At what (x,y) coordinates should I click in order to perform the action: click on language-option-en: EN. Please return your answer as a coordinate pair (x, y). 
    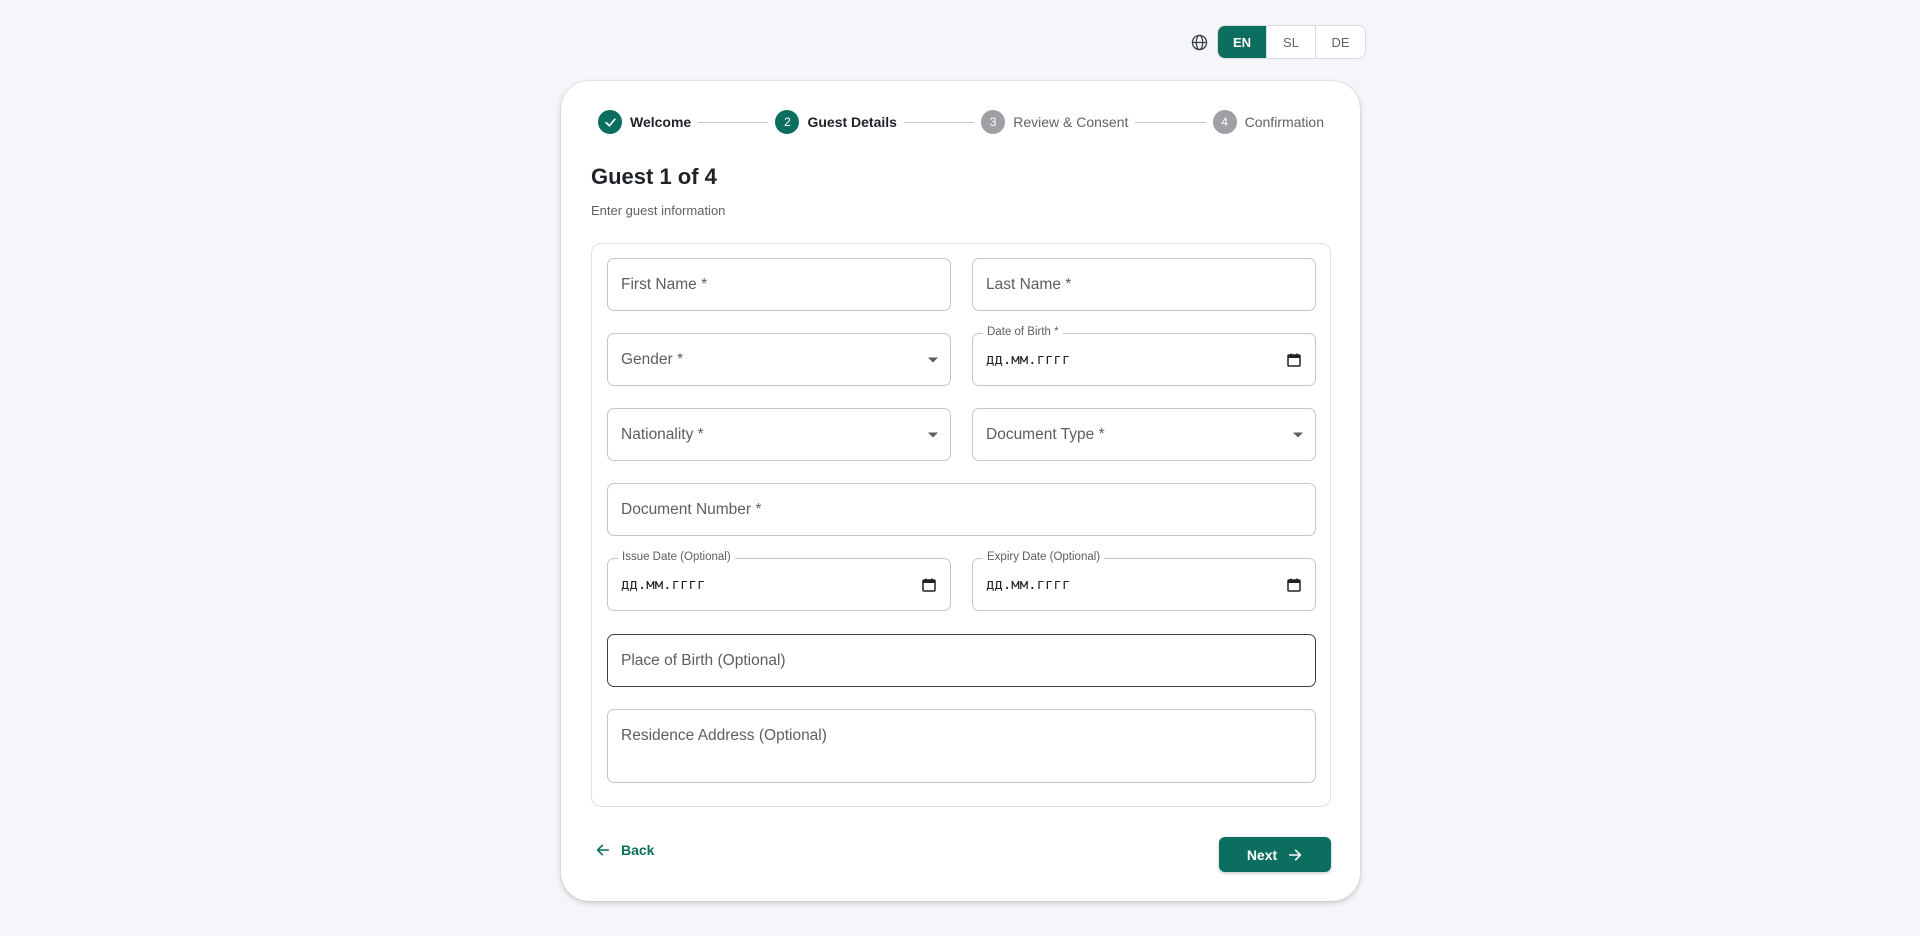
    Looking at the image, I should click on (1242, 42).